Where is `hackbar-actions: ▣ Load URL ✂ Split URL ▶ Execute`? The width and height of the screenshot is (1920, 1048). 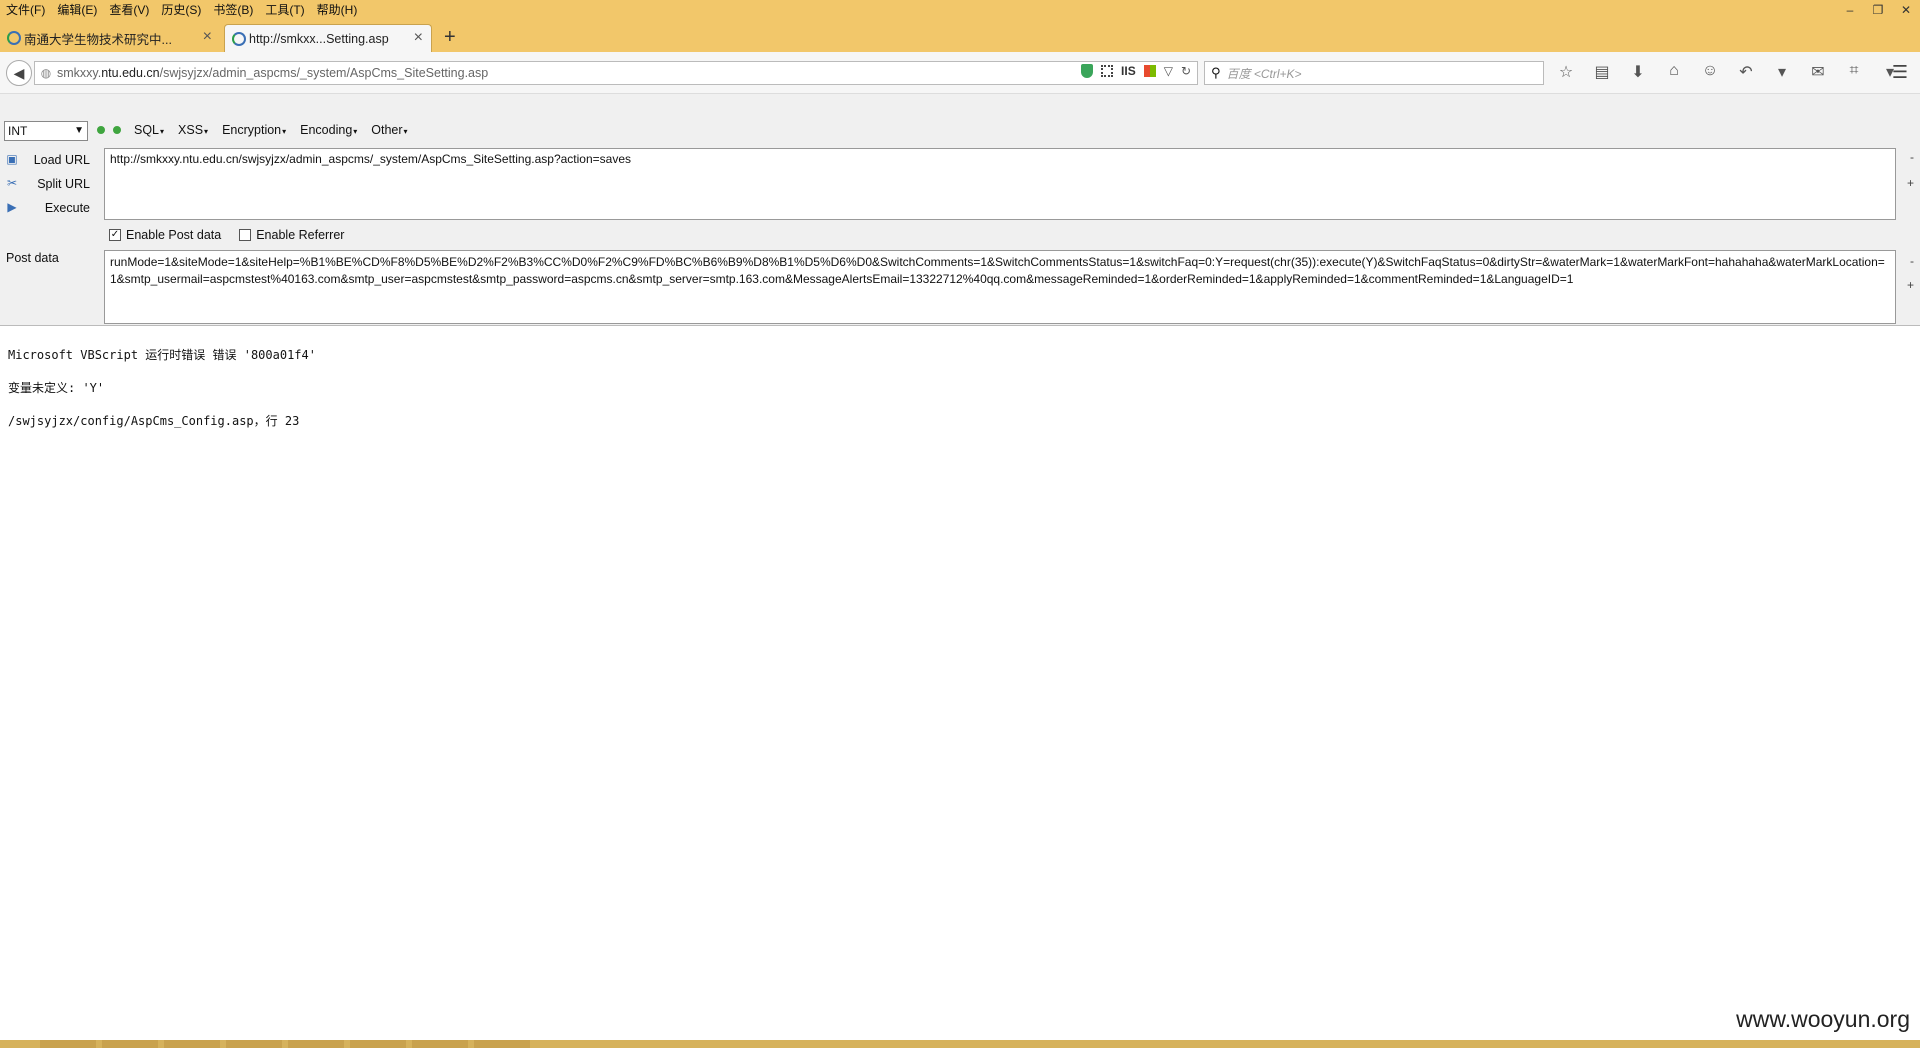 hackbar-actions: ▣ Load URL ✂ Split URL ▶ Execute is located at coordinates (47, 184).